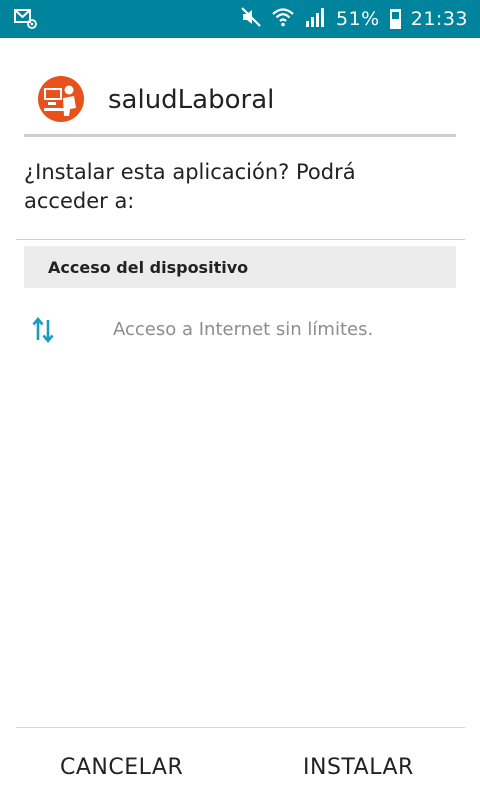  I want to click on content-divider, so click(240, 239).